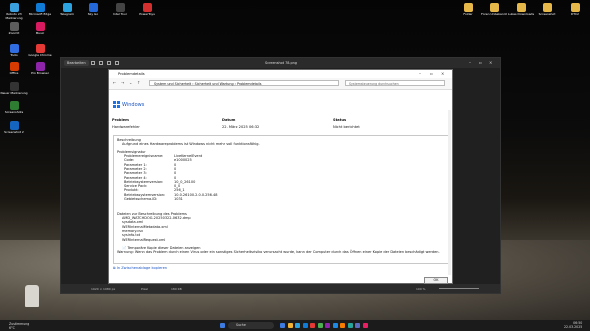 Image resolution: width=590 pixels, height=331 pixels. I want to click on desktop-shortcut: Foren Unbekannt, so click(494, 10).